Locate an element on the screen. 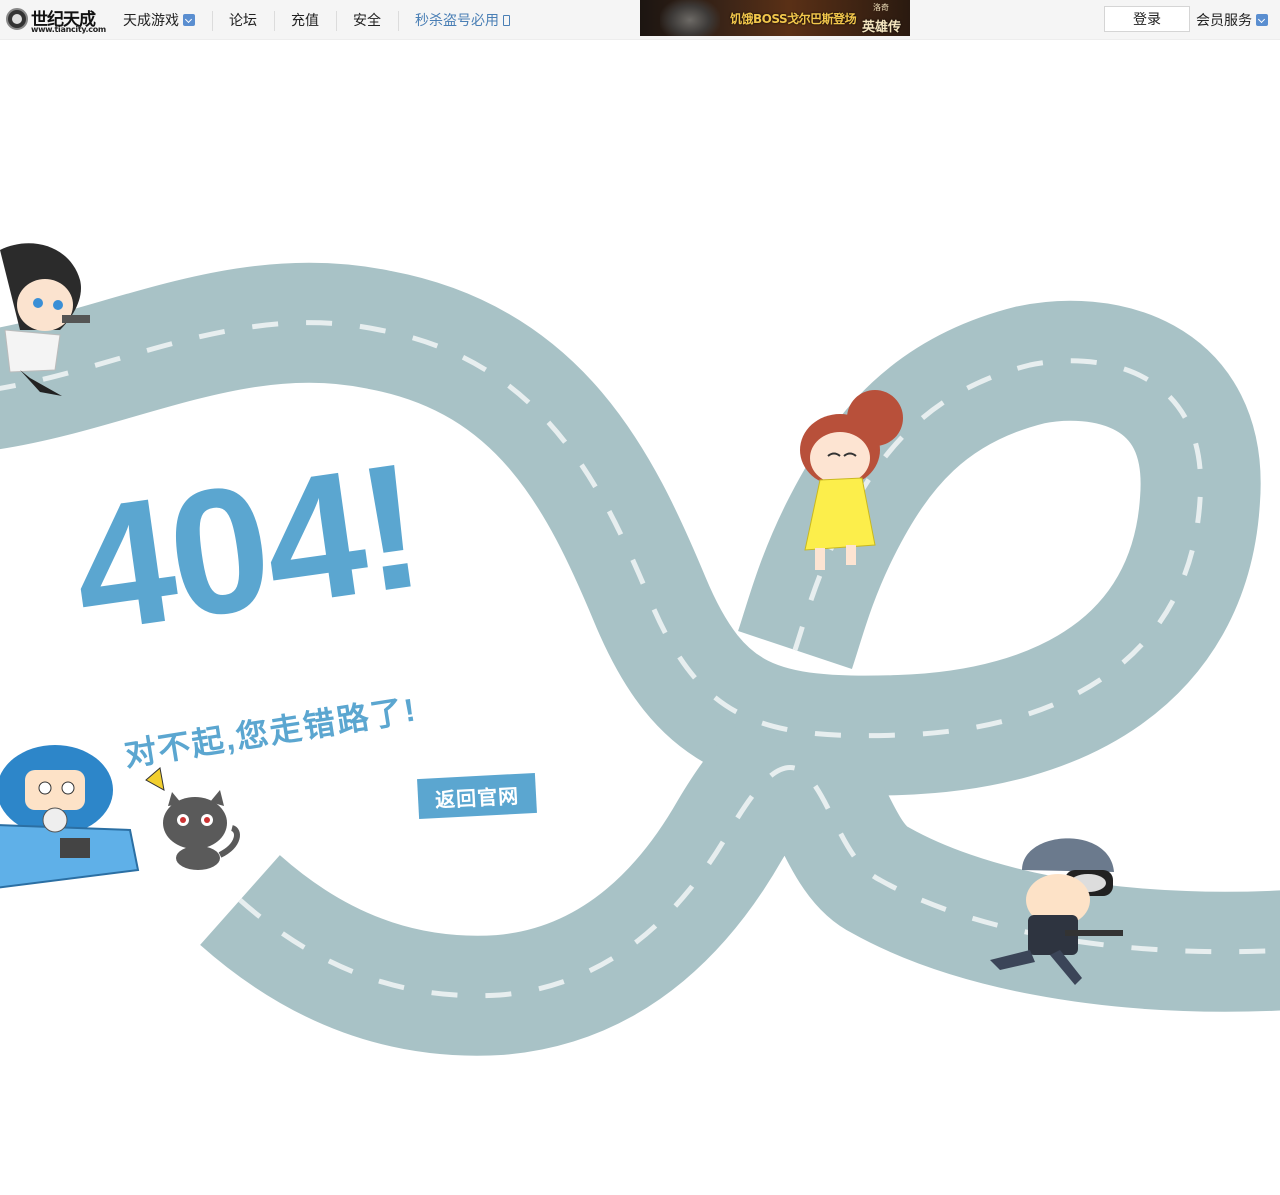  game-ad-banner: 饥饿BOSS戈尔巴斯登场 洛奇 英雄传 is located at coordinates (775, 18).